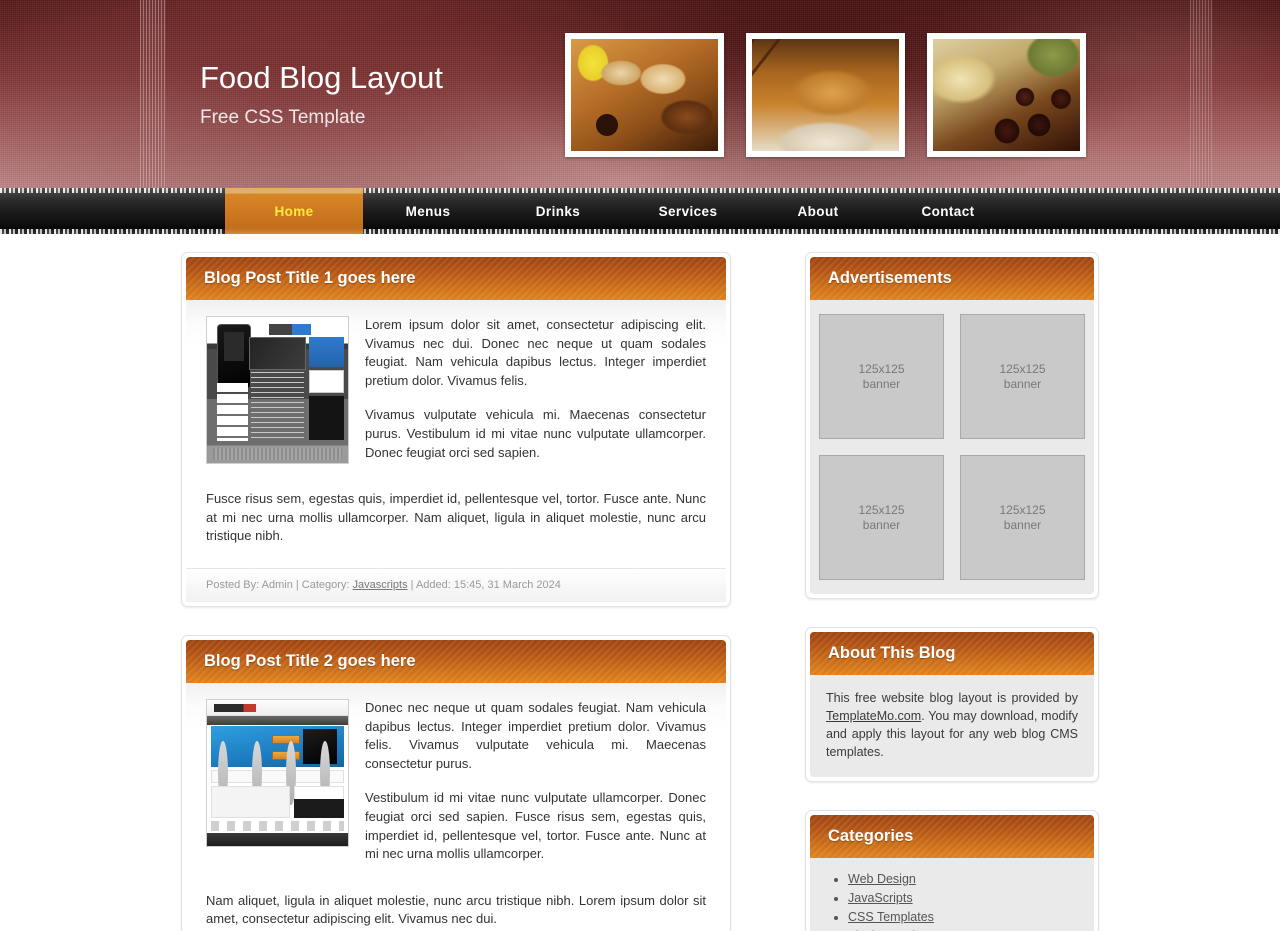 Image resolution: width=1280 pixels, height=931 pixels. What do you see at coordinates (1022, 368) in the screenshot?
I see `ad-banner-2-size: 125x125` at bounding box center [1022, 368].